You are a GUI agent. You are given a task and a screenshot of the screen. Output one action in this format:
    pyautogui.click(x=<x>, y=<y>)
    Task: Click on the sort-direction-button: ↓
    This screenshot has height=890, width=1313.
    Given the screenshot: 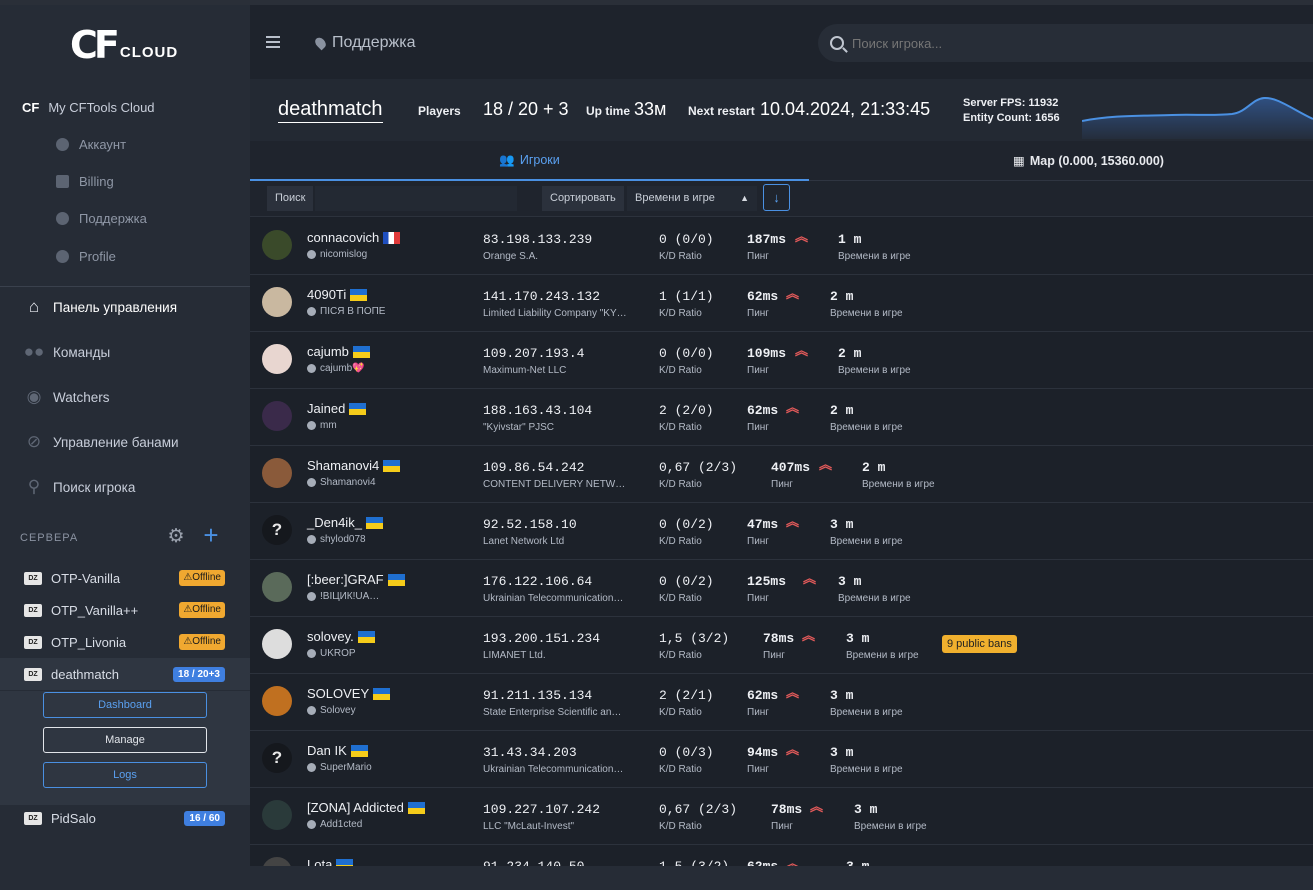 What is the action you would take?
    pyautogui.click(x=776, y=197)
    